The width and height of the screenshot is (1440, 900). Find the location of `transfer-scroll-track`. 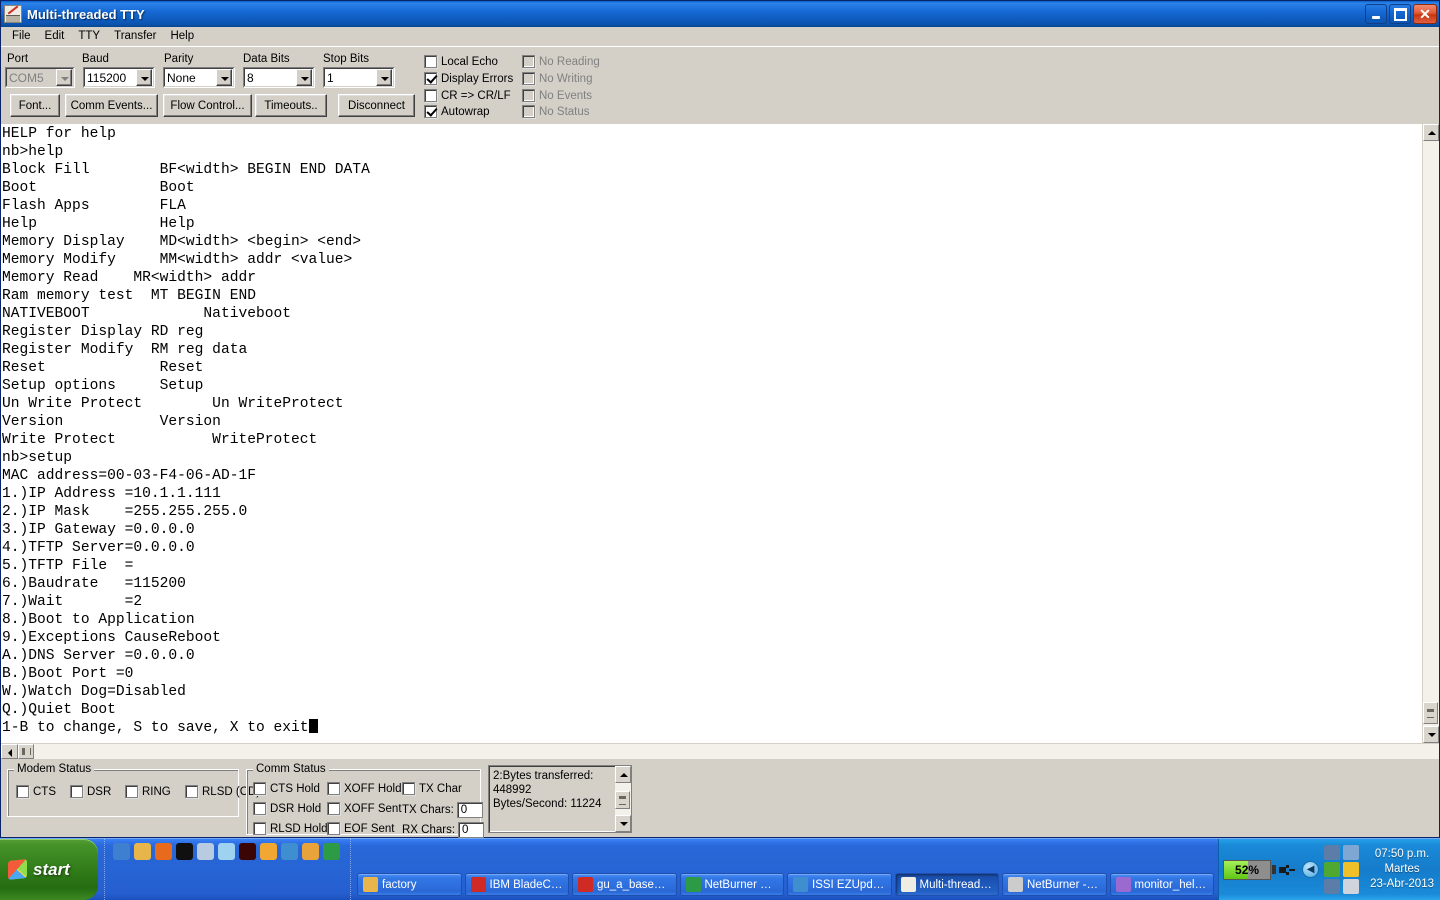

transfer-scroll-track is located at coordinates (623, 799).